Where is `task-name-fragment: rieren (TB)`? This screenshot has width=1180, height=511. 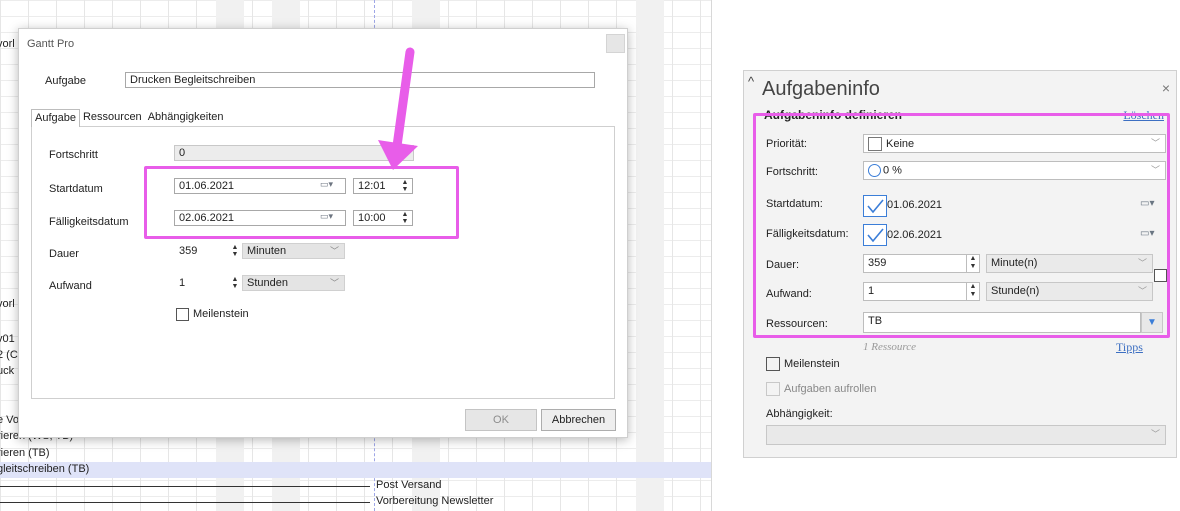 task-name-fragment: rieren (TB) is located at coordinates (25, 453).